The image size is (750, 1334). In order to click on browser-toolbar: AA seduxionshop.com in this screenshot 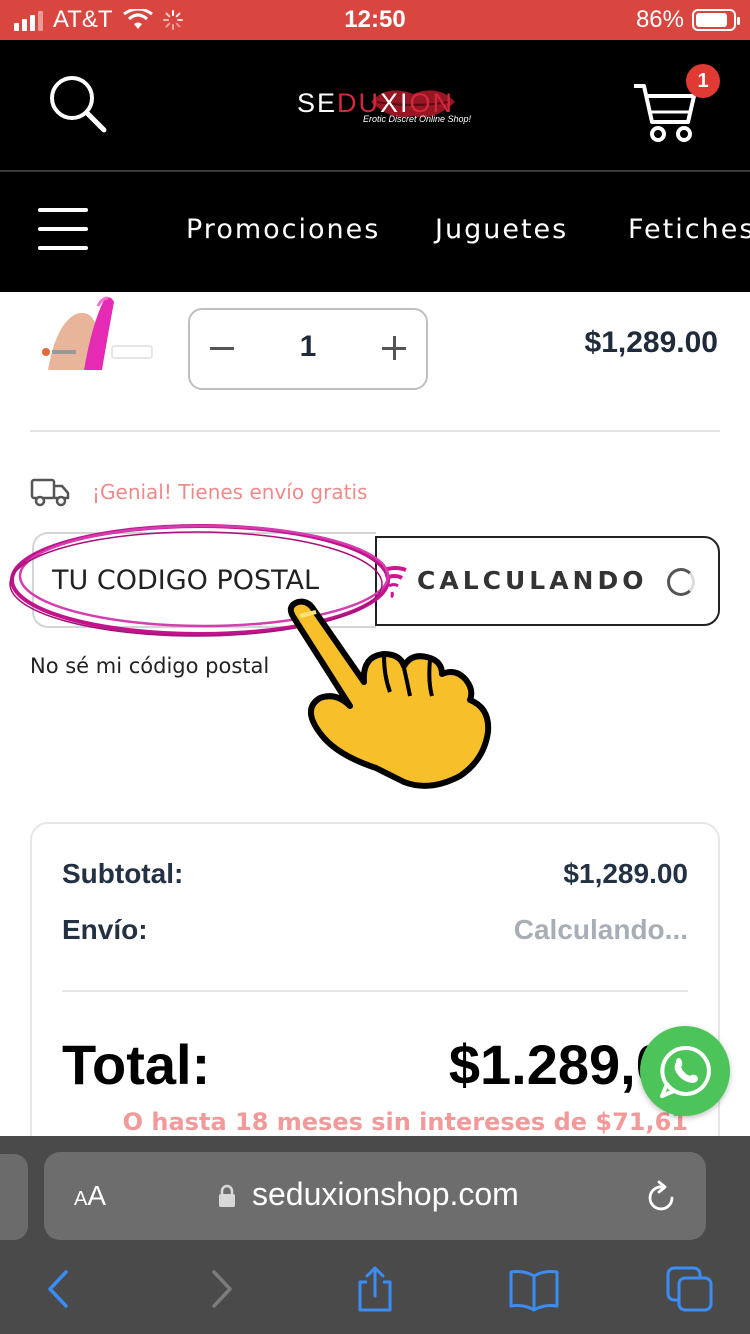, I will do `click(375, 1235)`.